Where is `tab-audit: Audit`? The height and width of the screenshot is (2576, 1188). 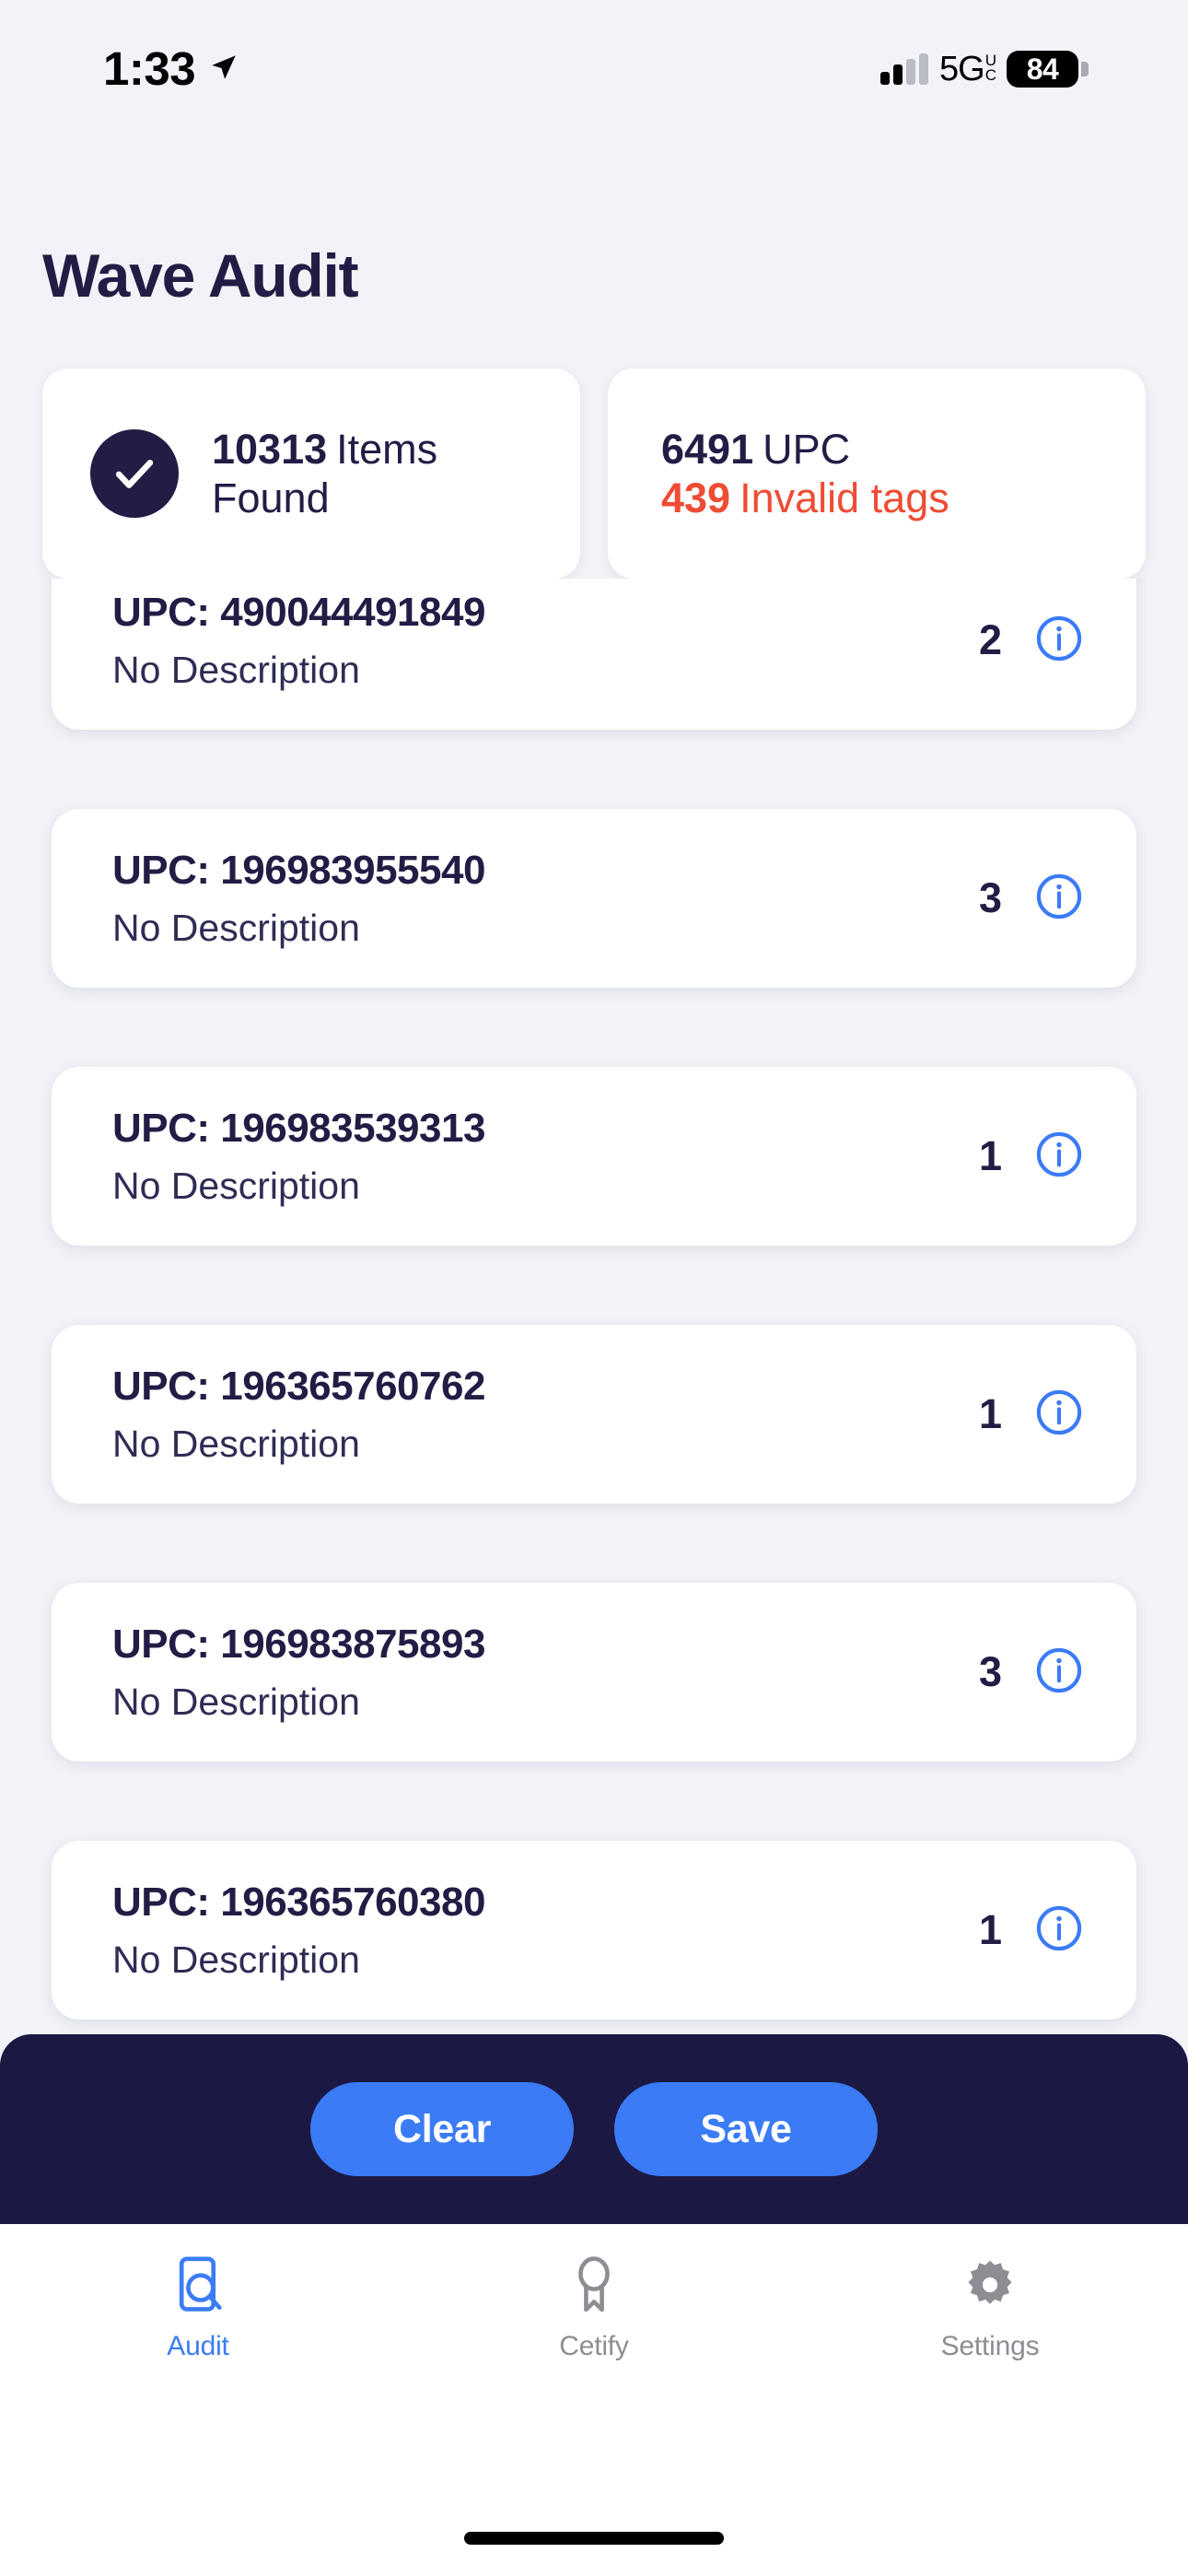
tab-audit: Audit is located at coordinates (198, 2307).